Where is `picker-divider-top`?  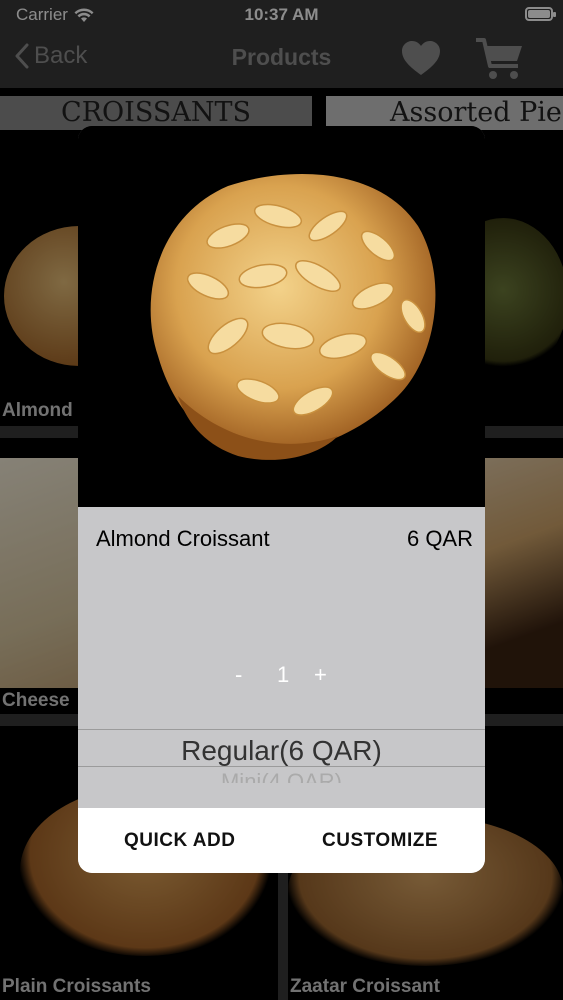 picker-divider-top is located at coordinates (281, 729).